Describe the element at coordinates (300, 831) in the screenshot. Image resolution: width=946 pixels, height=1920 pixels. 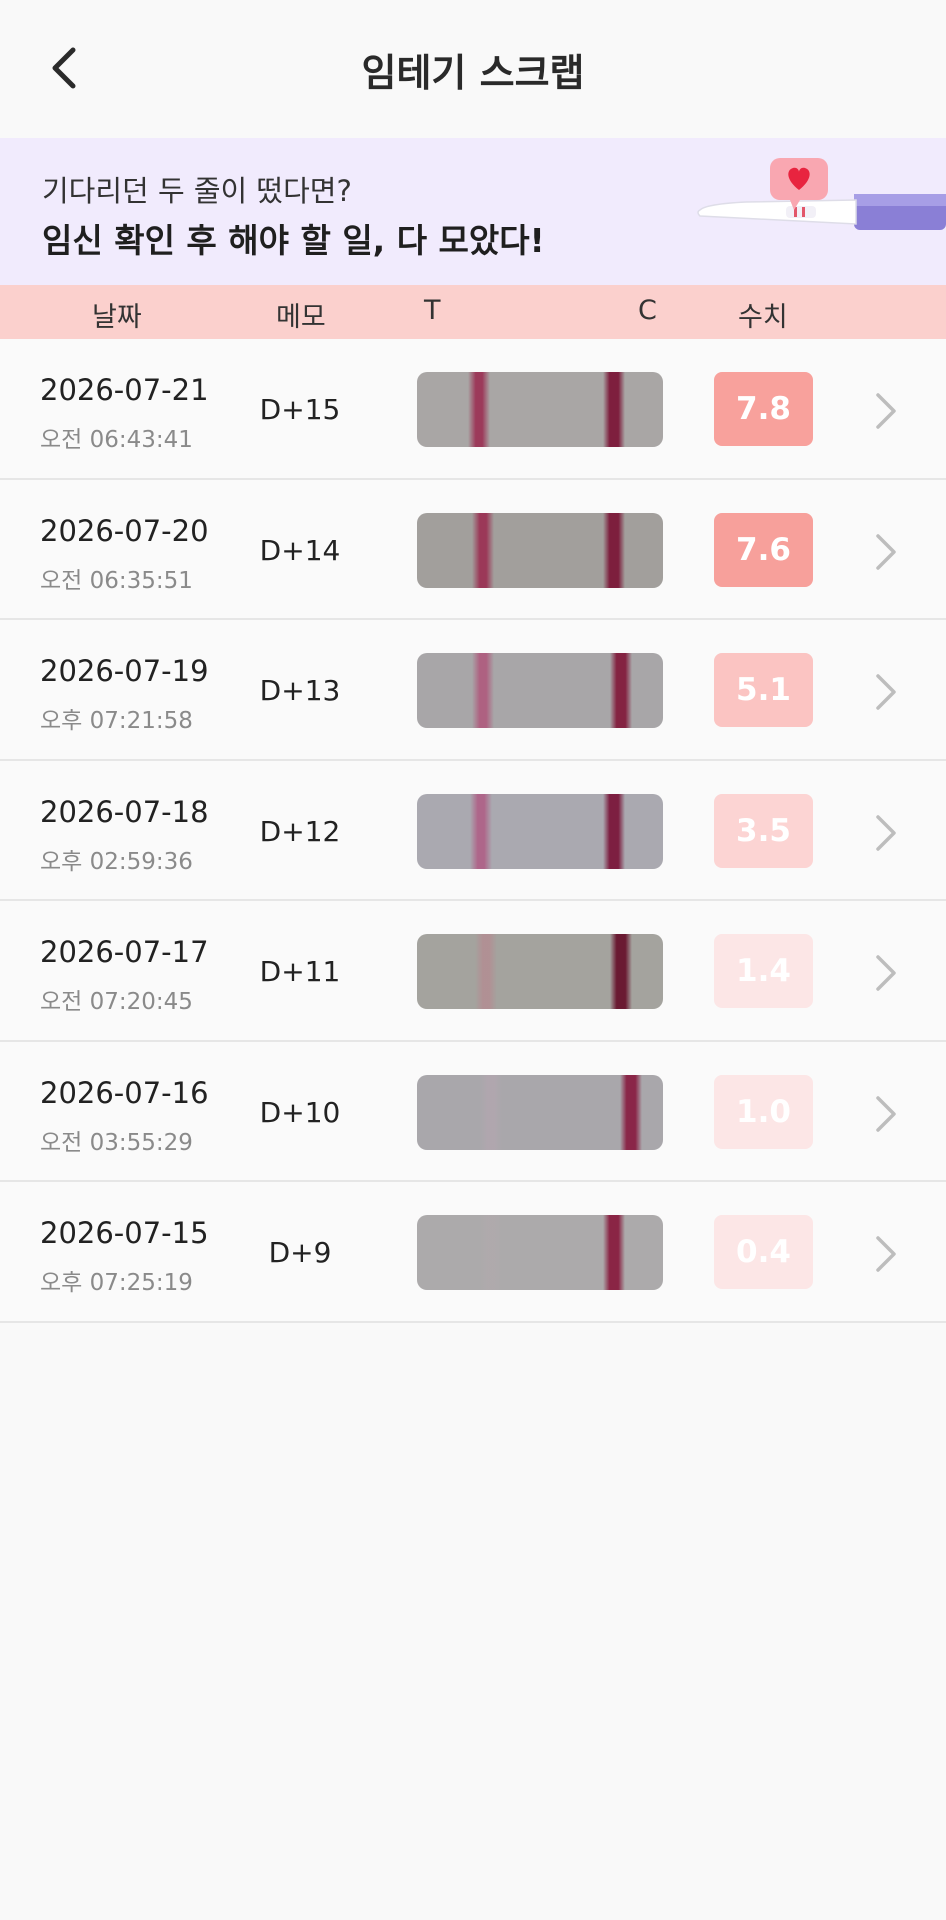
I see `record-memo: D+12` at that location.